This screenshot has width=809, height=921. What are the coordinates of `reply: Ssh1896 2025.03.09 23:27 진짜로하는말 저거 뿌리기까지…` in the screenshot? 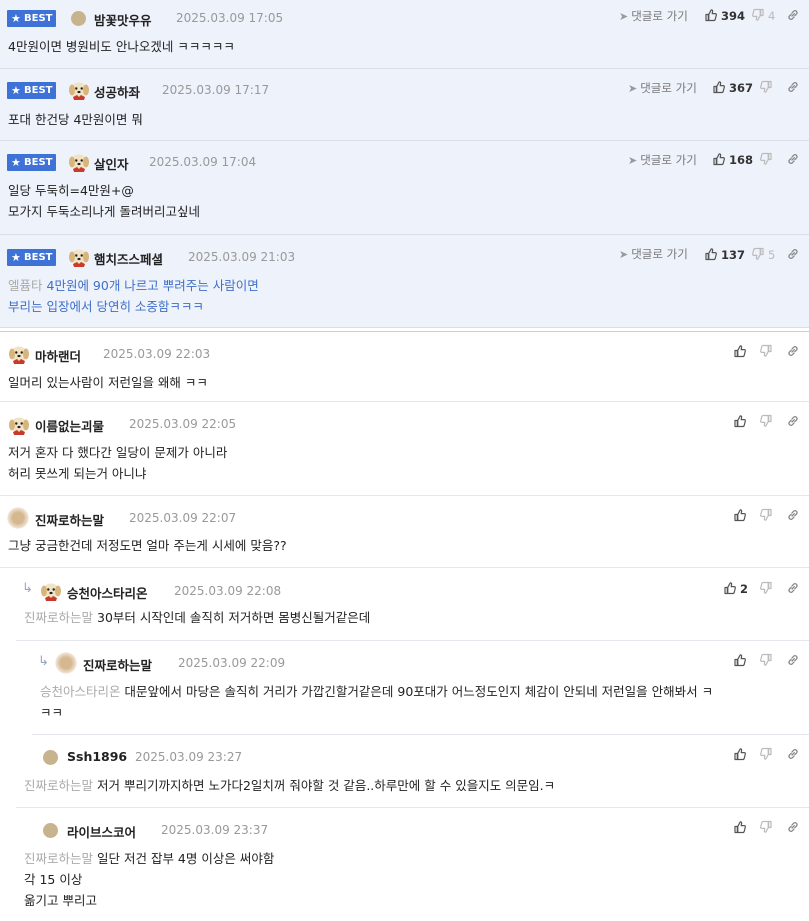 It's located at (412, 771).